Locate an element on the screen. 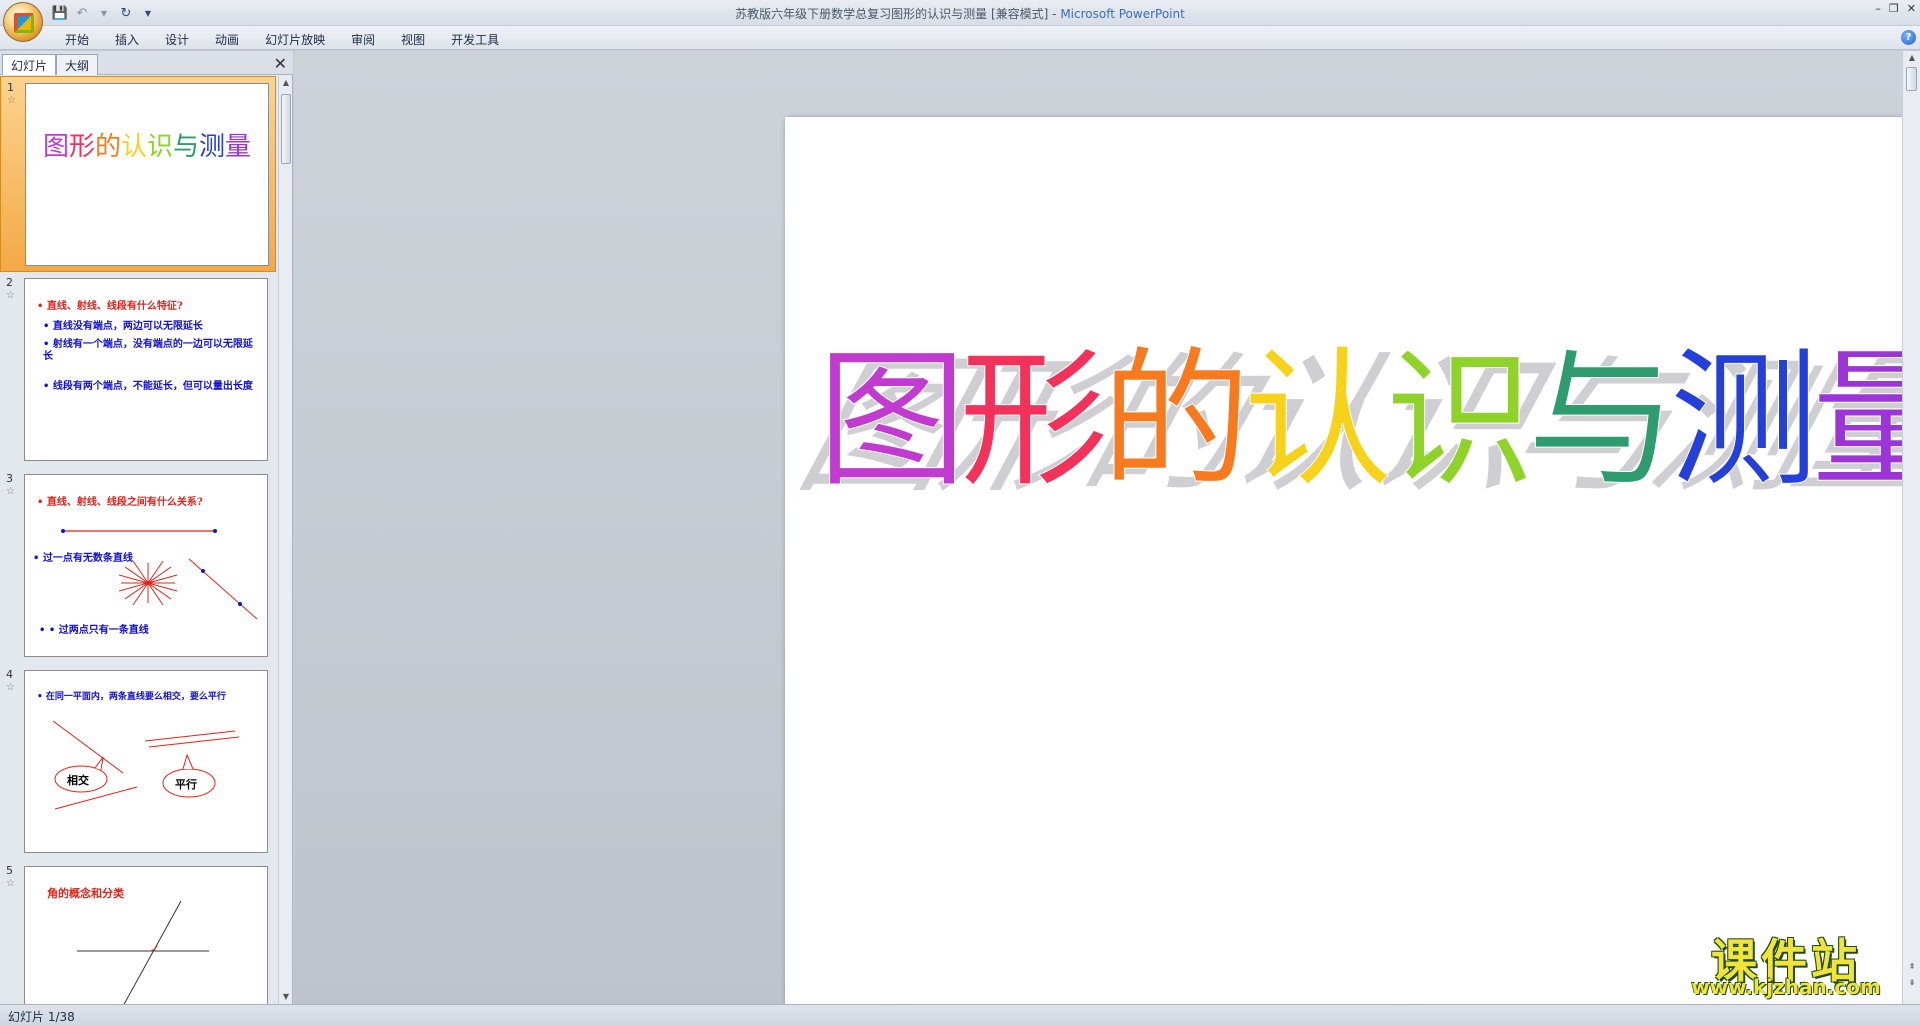 Image resolution: width=1920 pixels, height=1025 pixels. tab-review: 审阅 is located at coordinates (363, 39).